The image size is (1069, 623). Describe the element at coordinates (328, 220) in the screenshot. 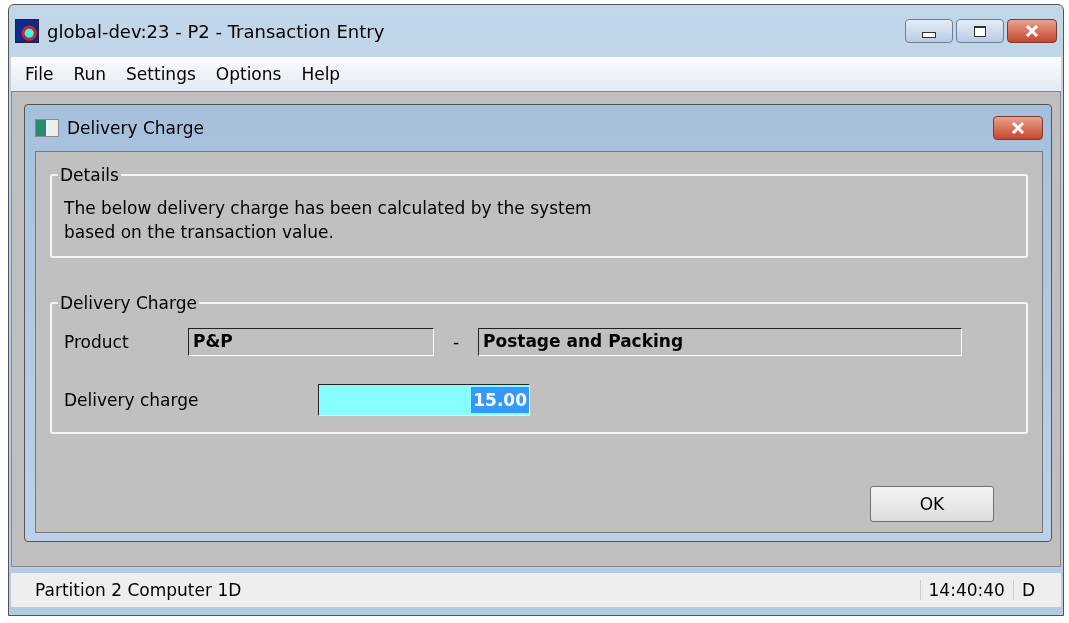

I see `details-text: The below delivery charge has been calculated by the system based on the transaction value.` at that location.